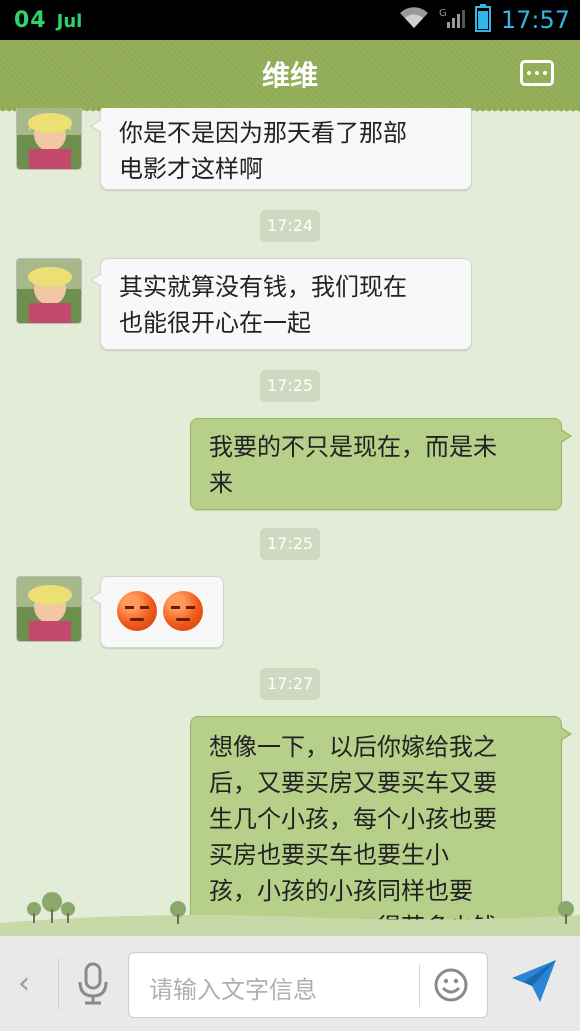 This screenshot has height=1031, width=580. Describe the element at coordinates (221, 483) in the screenshot. I see `message-text: 来` at that location.